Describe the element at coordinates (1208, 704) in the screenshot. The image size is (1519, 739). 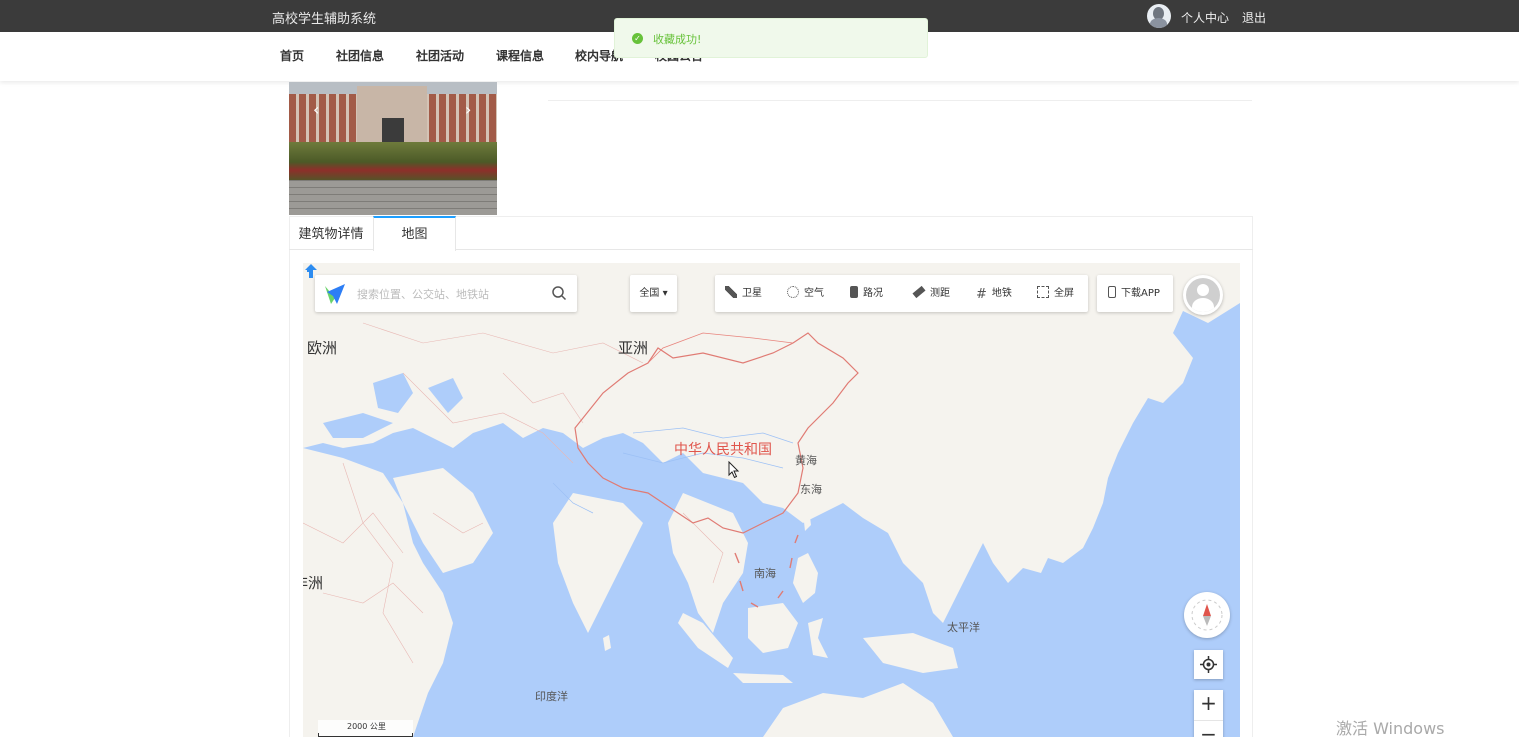
I see `zoom-in-button: +` at that location.